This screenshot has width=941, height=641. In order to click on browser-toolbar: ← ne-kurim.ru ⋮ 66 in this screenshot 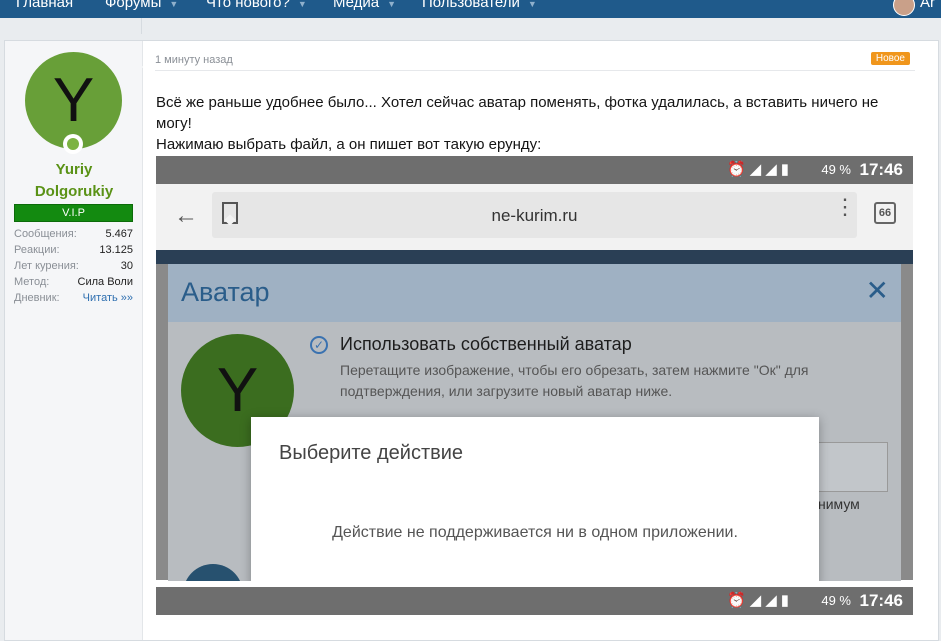, I will do `click(534, 217)`.